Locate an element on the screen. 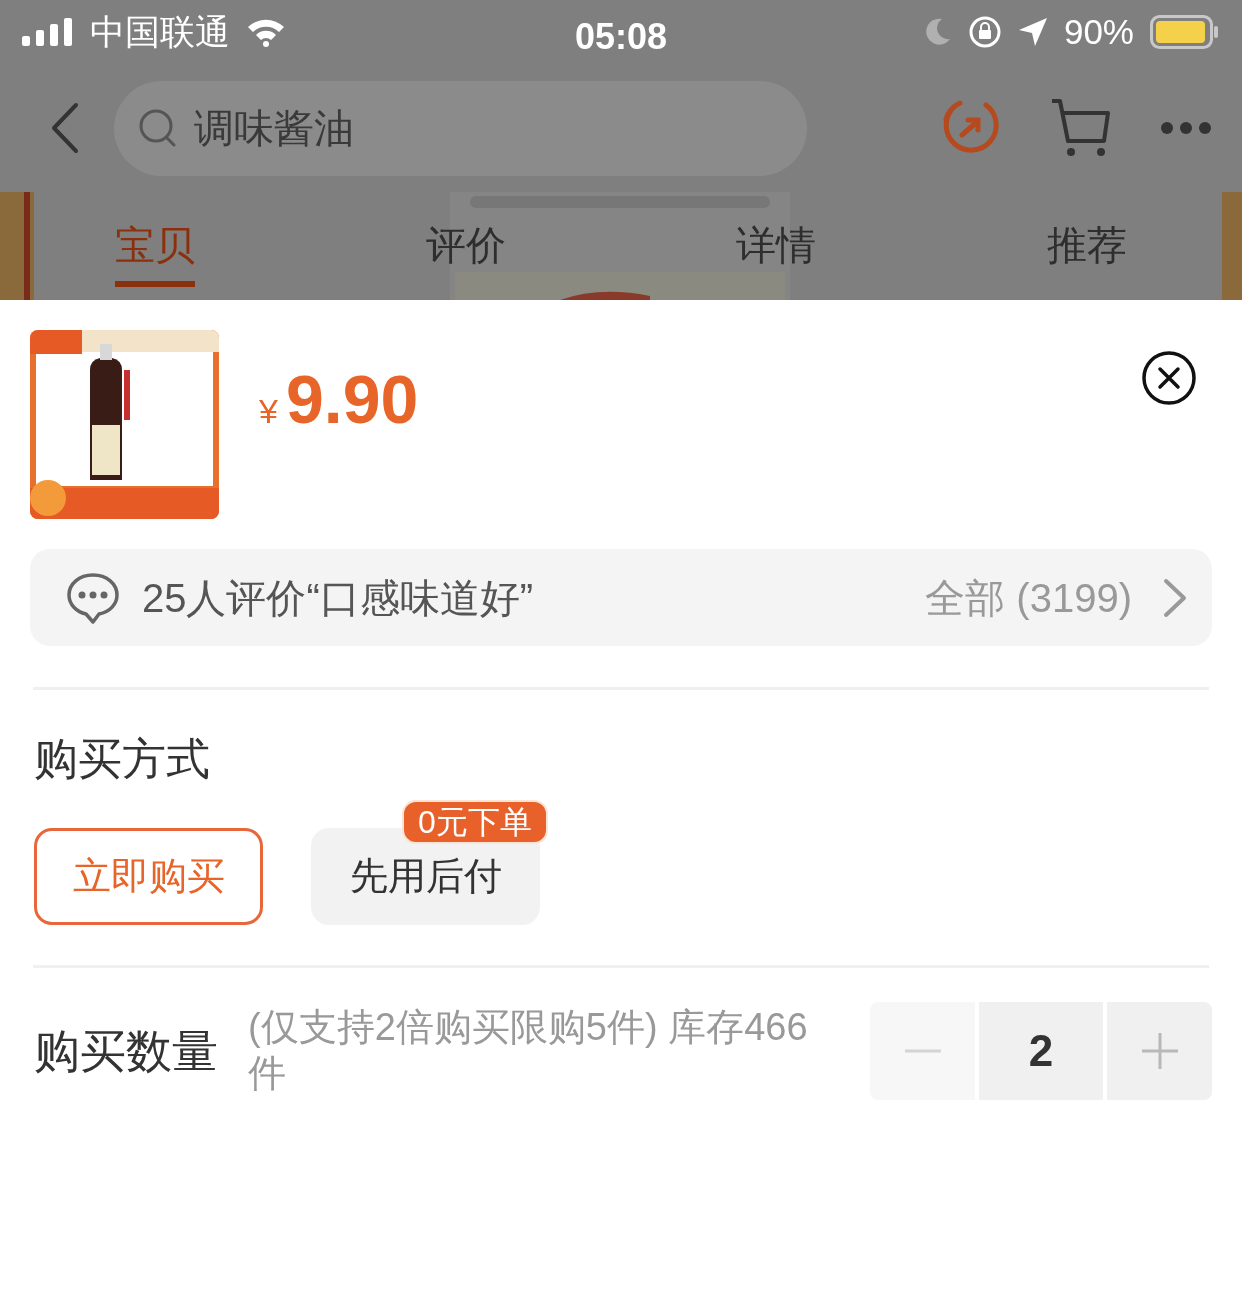 This screenshot has width=1242, height=1296. close-icon is located at coordinates (1169, 378).